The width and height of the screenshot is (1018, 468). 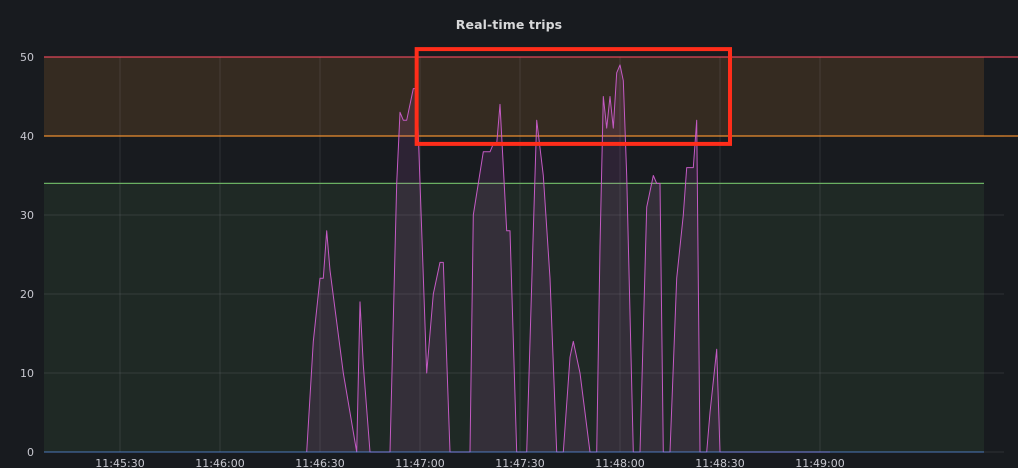 I want to click on x-tick-label: 11:45:30, so click(x=119, y=462).